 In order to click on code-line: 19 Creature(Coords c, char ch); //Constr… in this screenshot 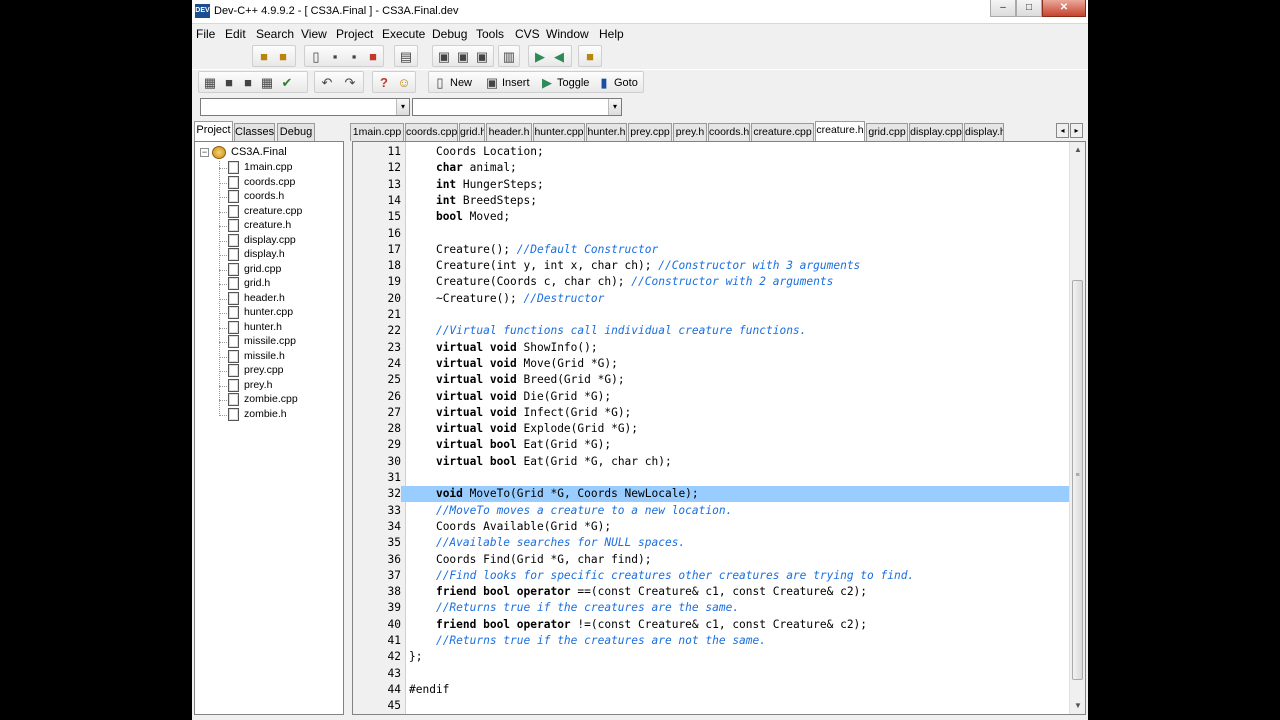, I will do `click(711, 282)`.